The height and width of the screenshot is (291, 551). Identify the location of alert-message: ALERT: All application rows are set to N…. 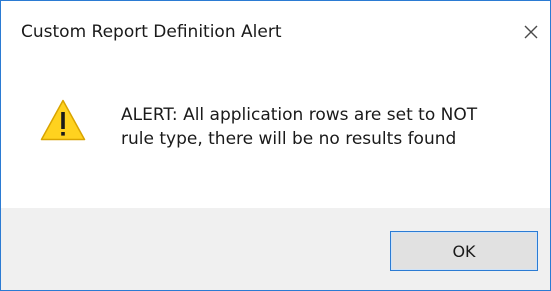
(326, 127).